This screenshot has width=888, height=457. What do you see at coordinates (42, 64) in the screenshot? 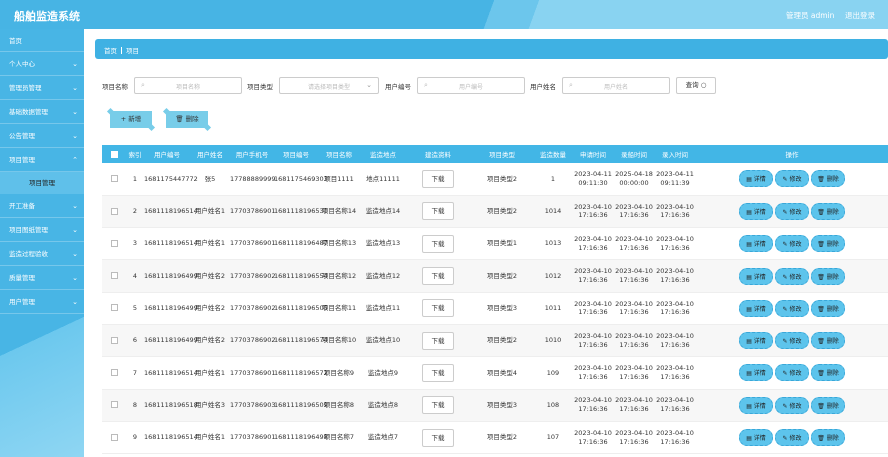
I see `sidebar-item-profile: 个人中心 ⌄` at bounding box center [42, 64].